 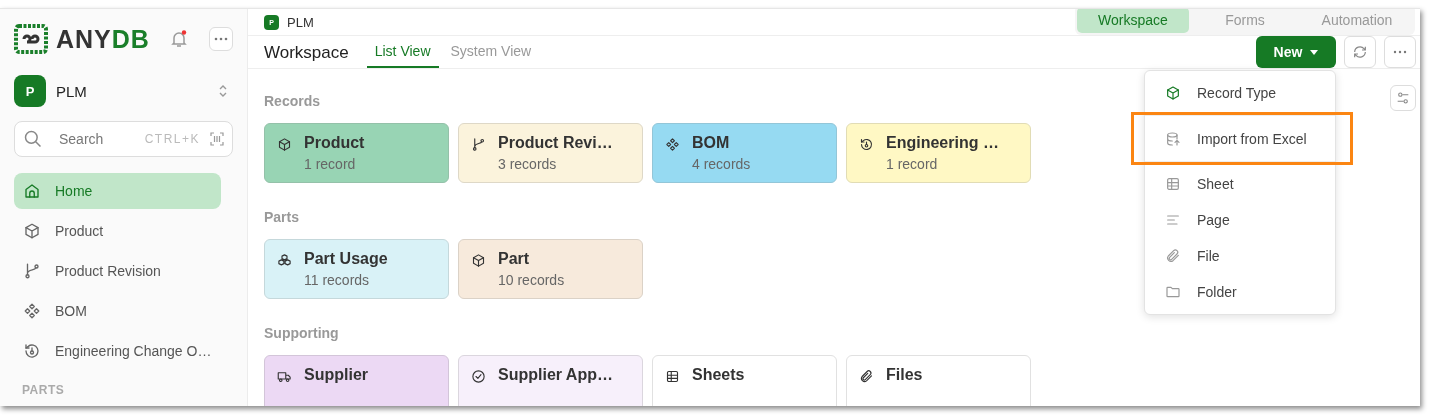 I want to click on workspace-name: PLM, so click(x=71, y=91).